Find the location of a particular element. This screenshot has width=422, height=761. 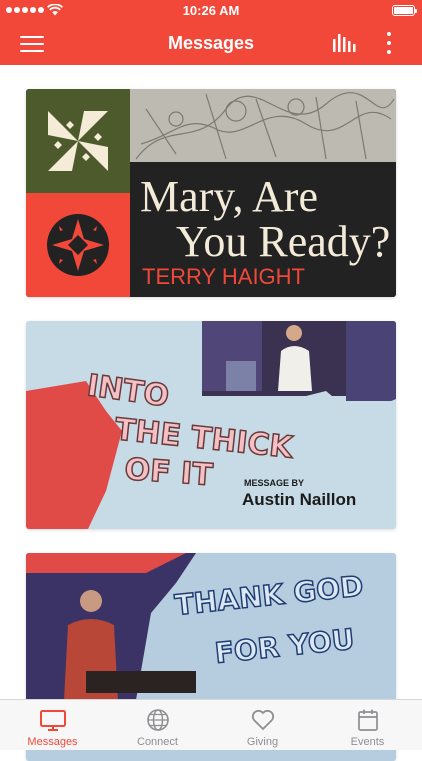

tab-events: Events is located at coordinates (367, 725).